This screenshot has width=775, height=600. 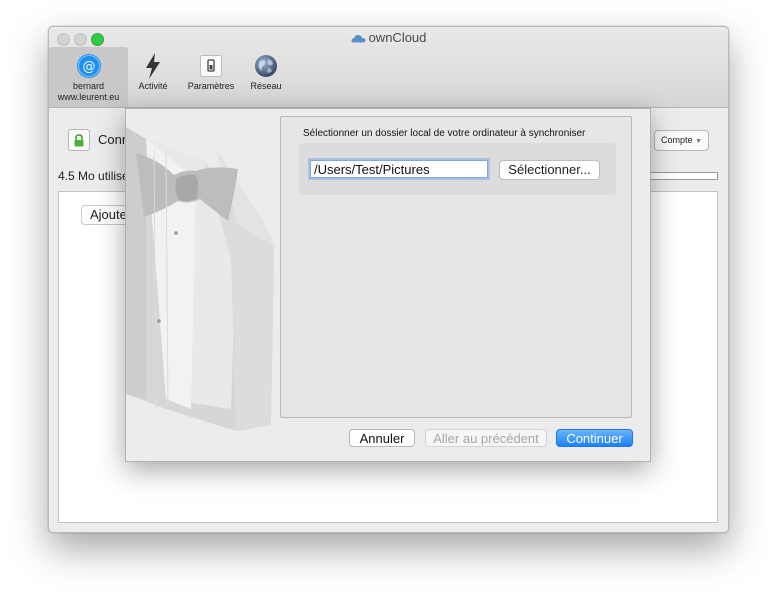 What do you see at coordinates (399, 169) in the screenshot?
I see `local-folder-path-input` at bounding box center [399, 169].